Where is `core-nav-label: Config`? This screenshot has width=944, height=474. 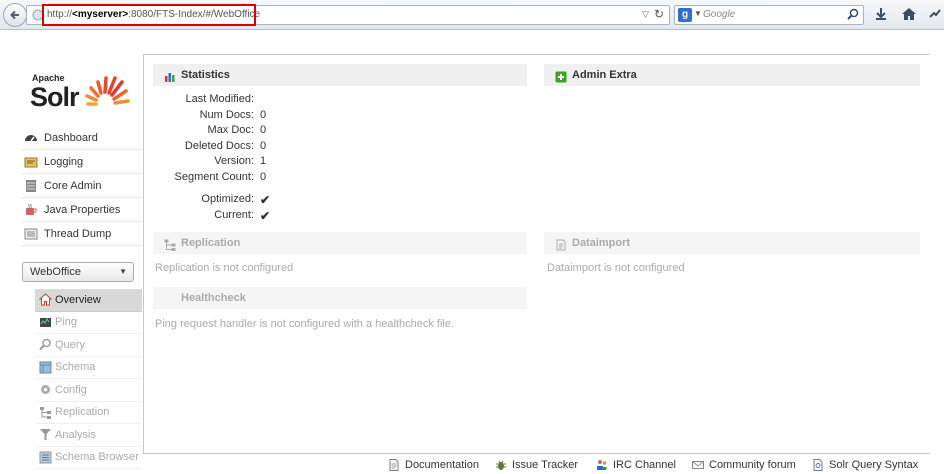 core-nav-label: Config is located at coordinates (71, 389).